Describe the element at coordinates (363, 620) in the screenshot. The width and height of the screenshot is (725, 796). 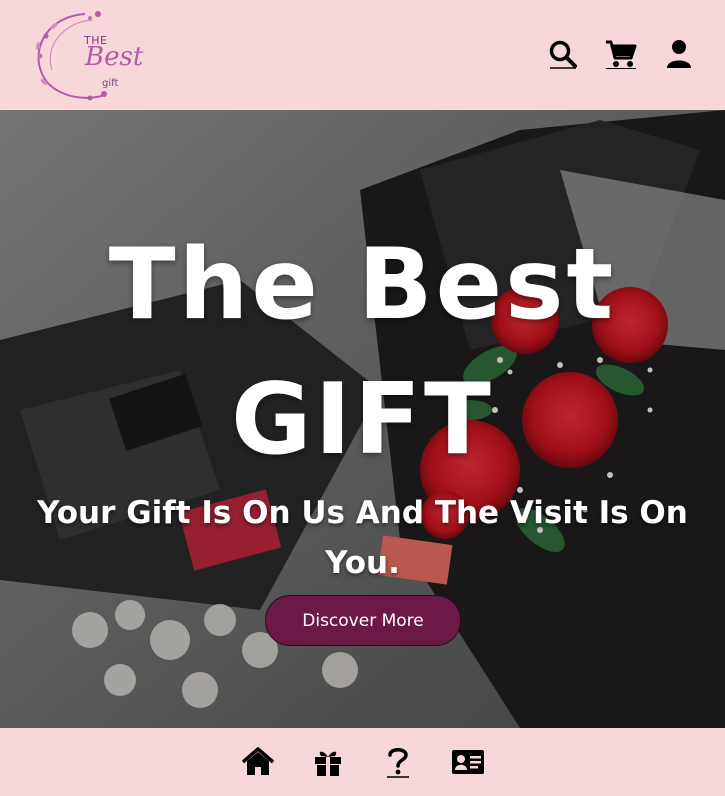
I see `discover-more-button: Discover More` at that location.